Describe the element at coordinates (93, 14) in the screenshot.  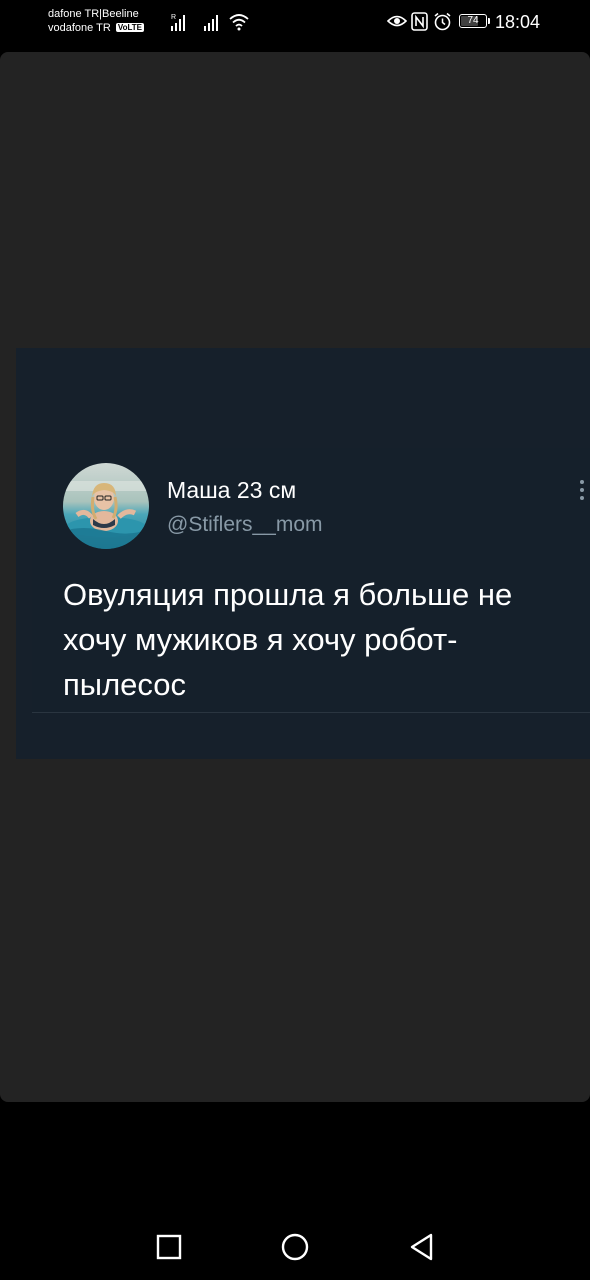
I see `carrier-line-1: dafone TR|Beeline` at that location.